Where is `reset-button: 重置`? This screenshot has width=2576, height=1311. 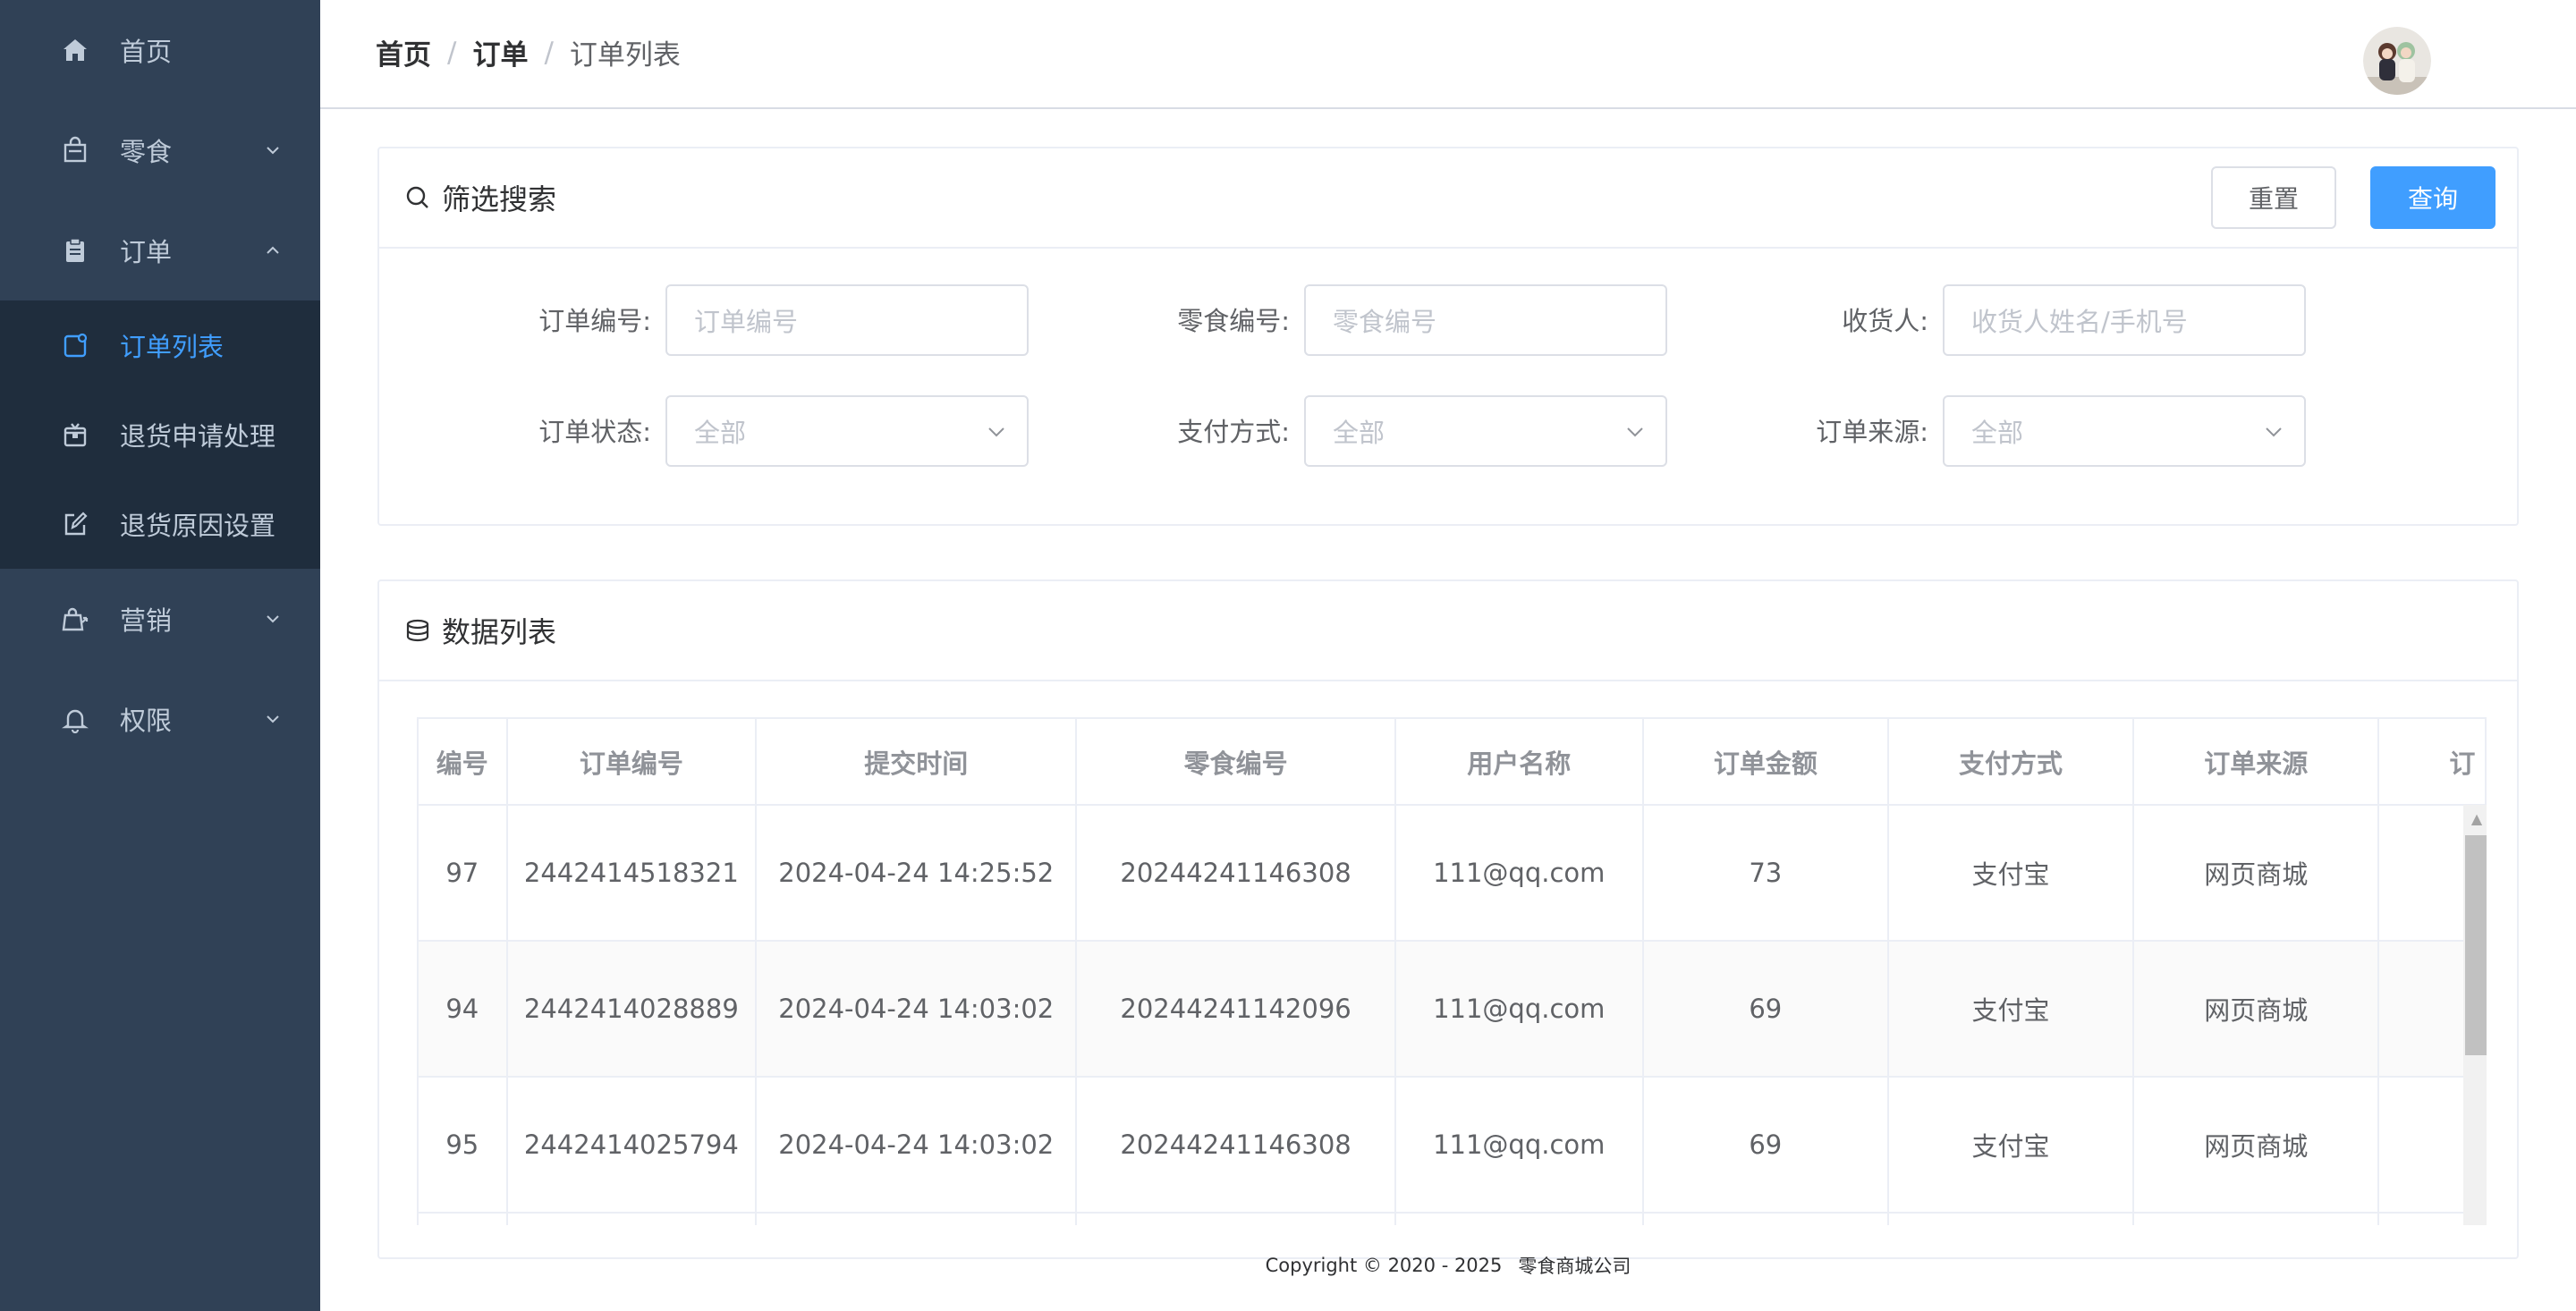
reset-button: 重置 is located at coordinates (2273, 197).